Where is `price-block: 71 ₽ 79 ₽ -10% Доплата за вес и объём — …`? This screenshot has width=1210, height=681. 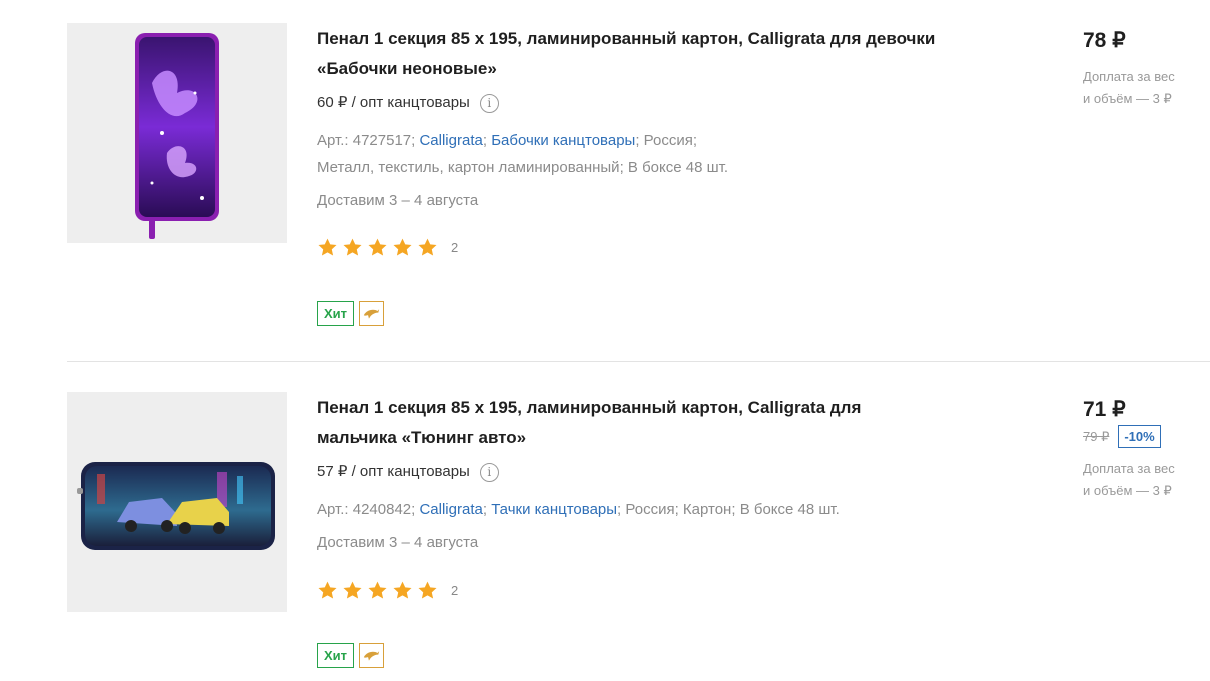 price-block: 71 ₽ 79 ₽ -10% Доплата за вес и объём — … is located at coordinates (1146, 449).